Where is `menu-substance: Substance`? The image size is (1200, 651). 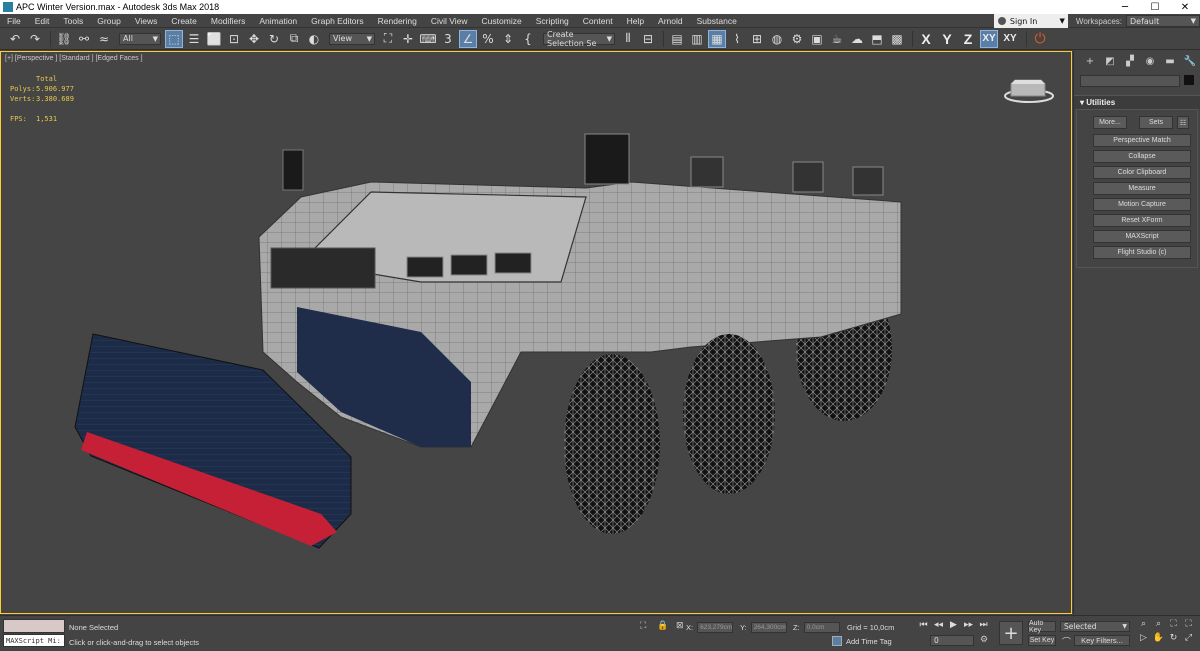
menu-substance: Substance is located at coordinates (717, 21).